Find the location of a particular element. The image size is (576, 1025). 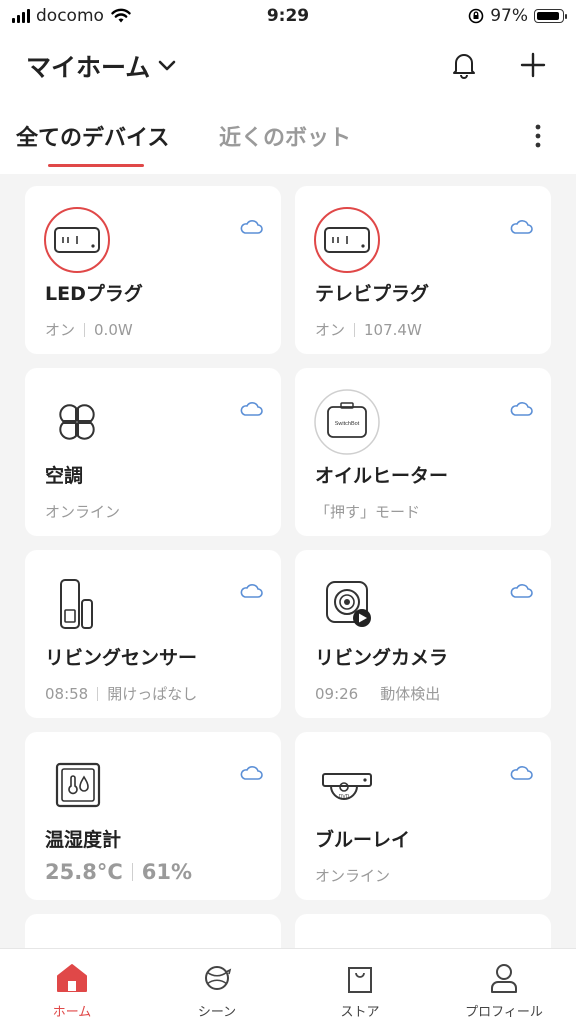

active-tab-indicator is located at coordinates (96, 165).